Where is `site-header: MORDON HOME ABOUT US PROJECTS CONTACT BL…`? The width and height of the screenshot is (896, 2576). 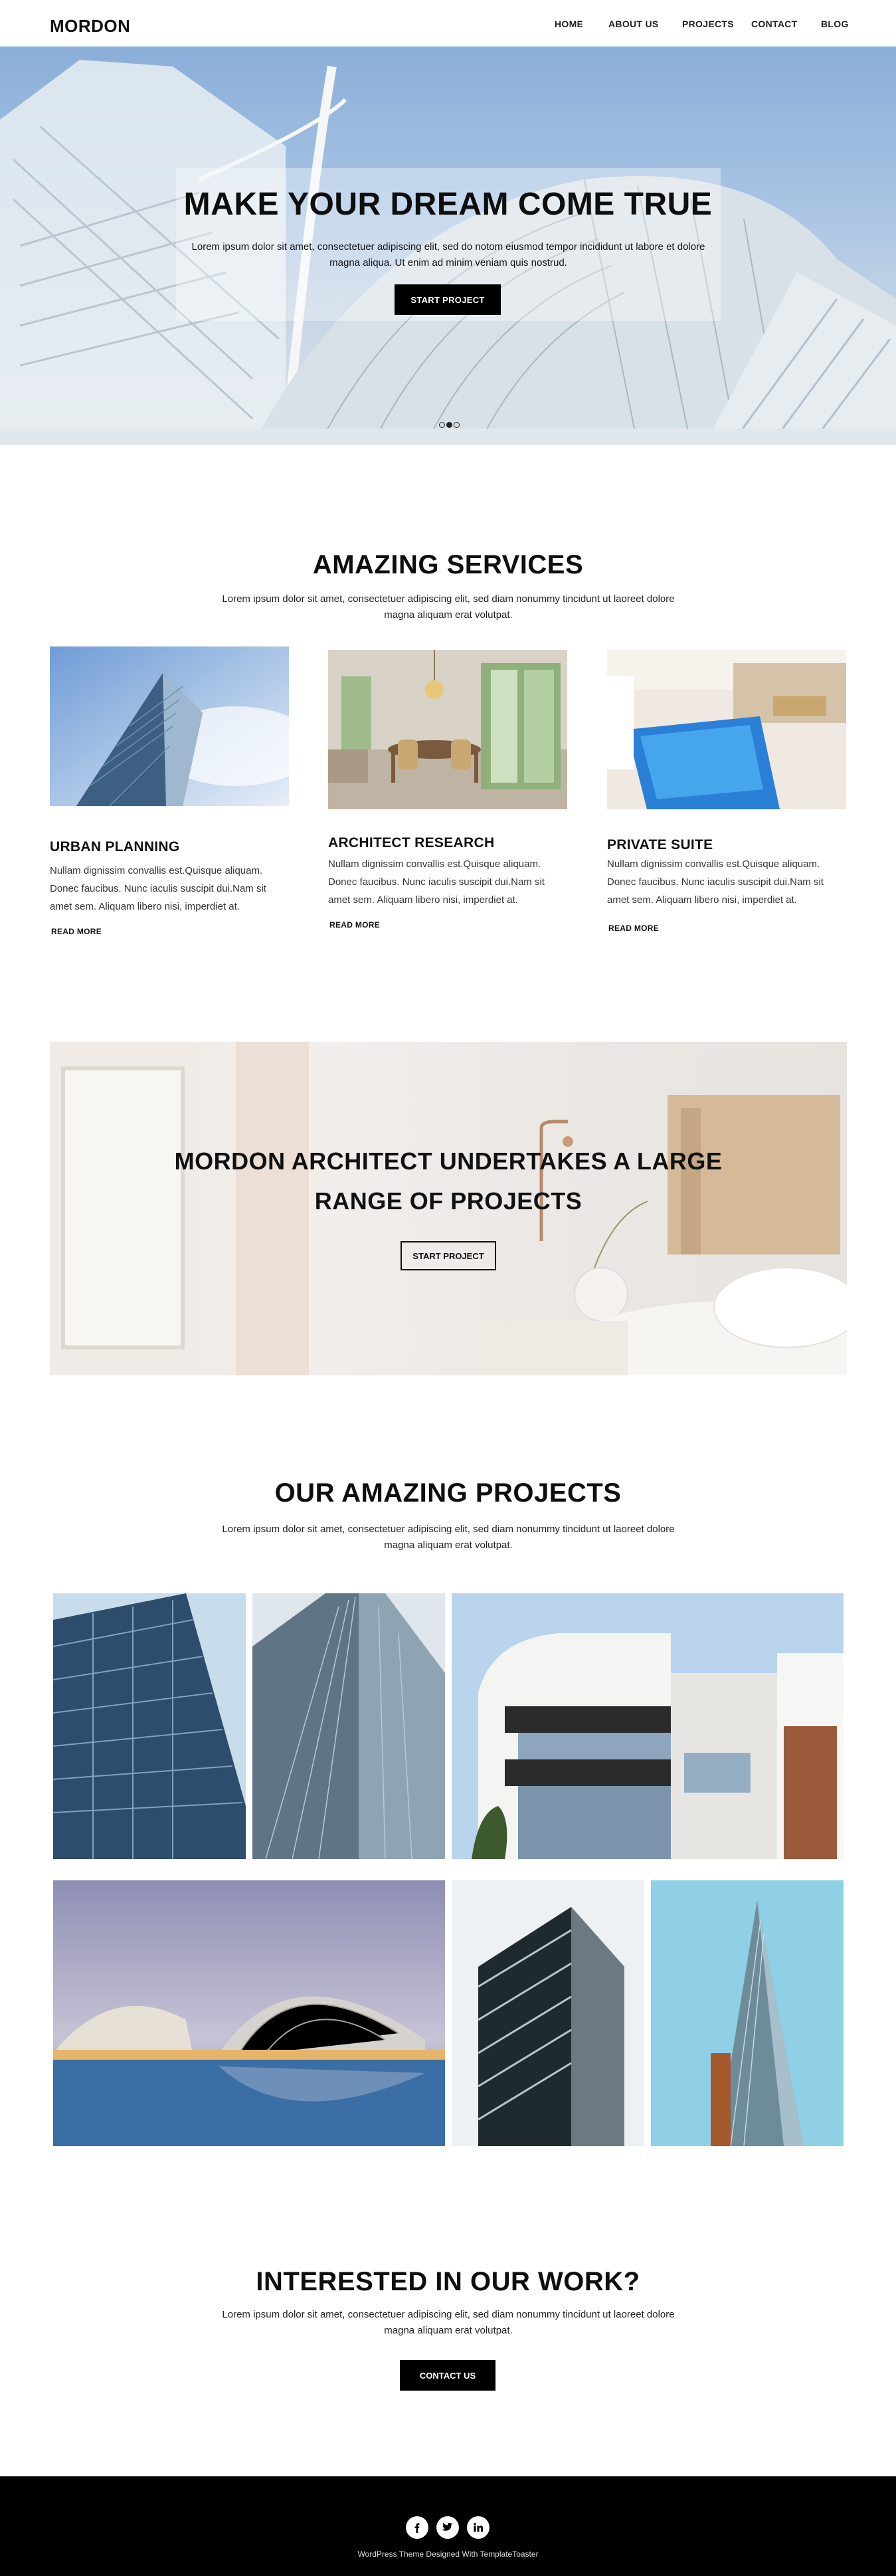
site-header: MORDON HOME ABOUT US PROJECTS CONTACT BL… is located at coordinates (448, 23).